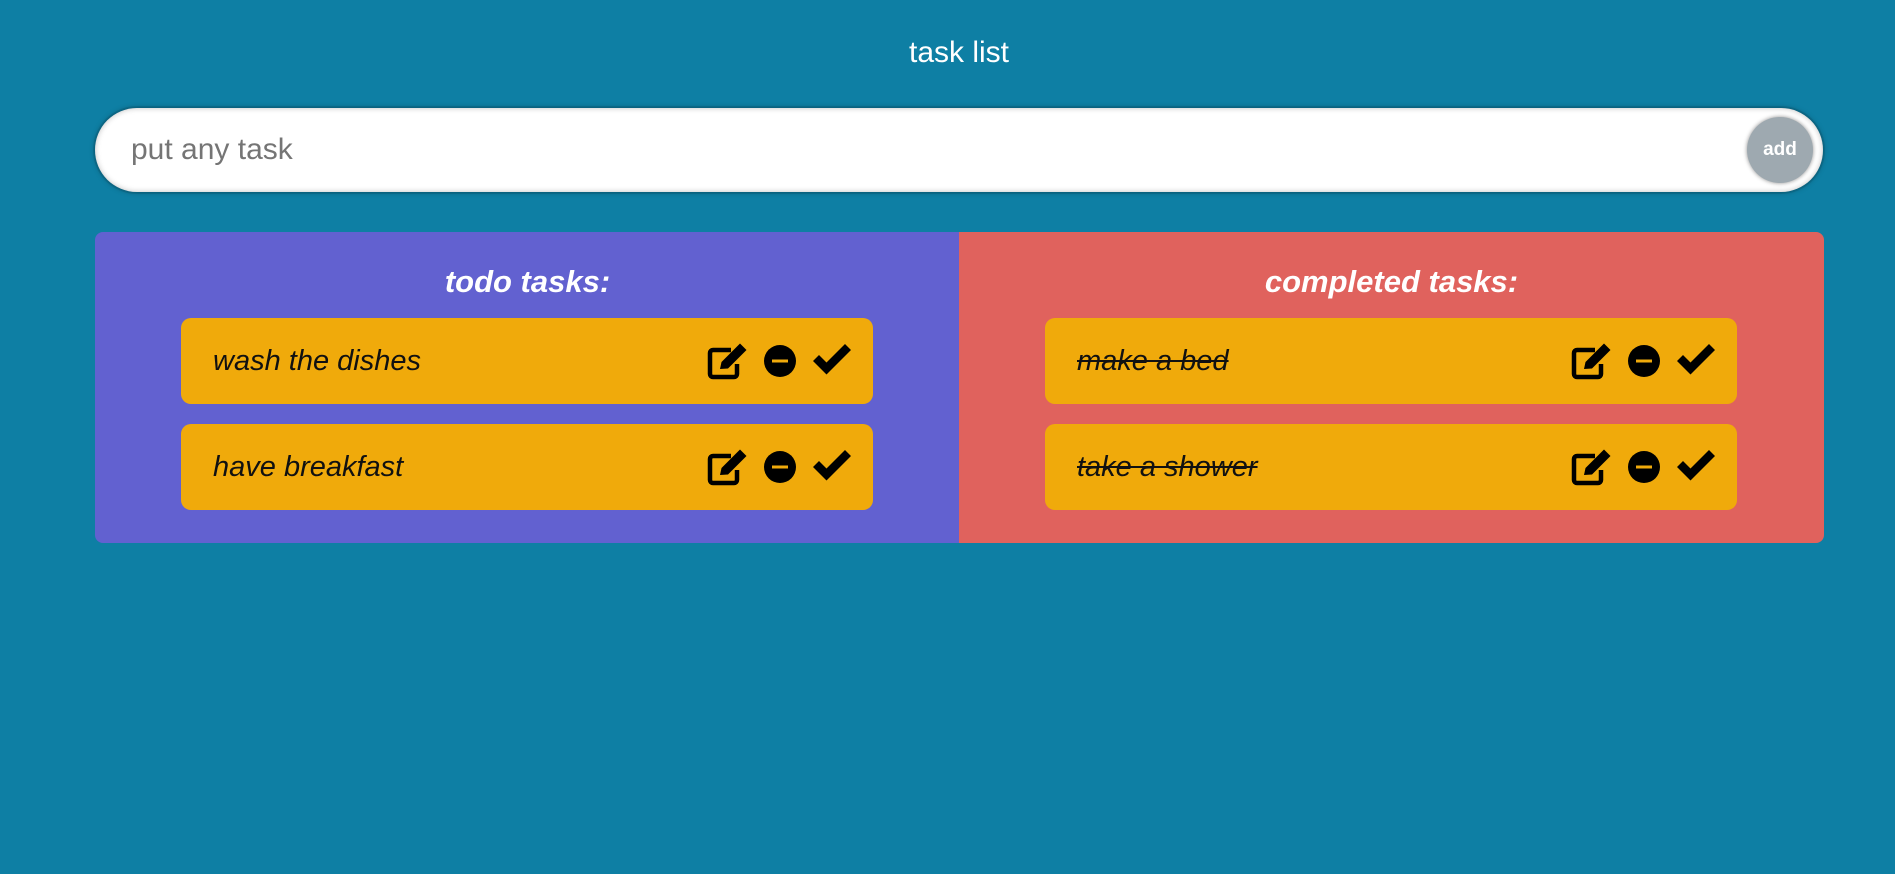 The image size is (1895, 874). Describe the element at coordinates (1391, 361) in the screenshot. I see `completed-task-item: make a bed` at that location.